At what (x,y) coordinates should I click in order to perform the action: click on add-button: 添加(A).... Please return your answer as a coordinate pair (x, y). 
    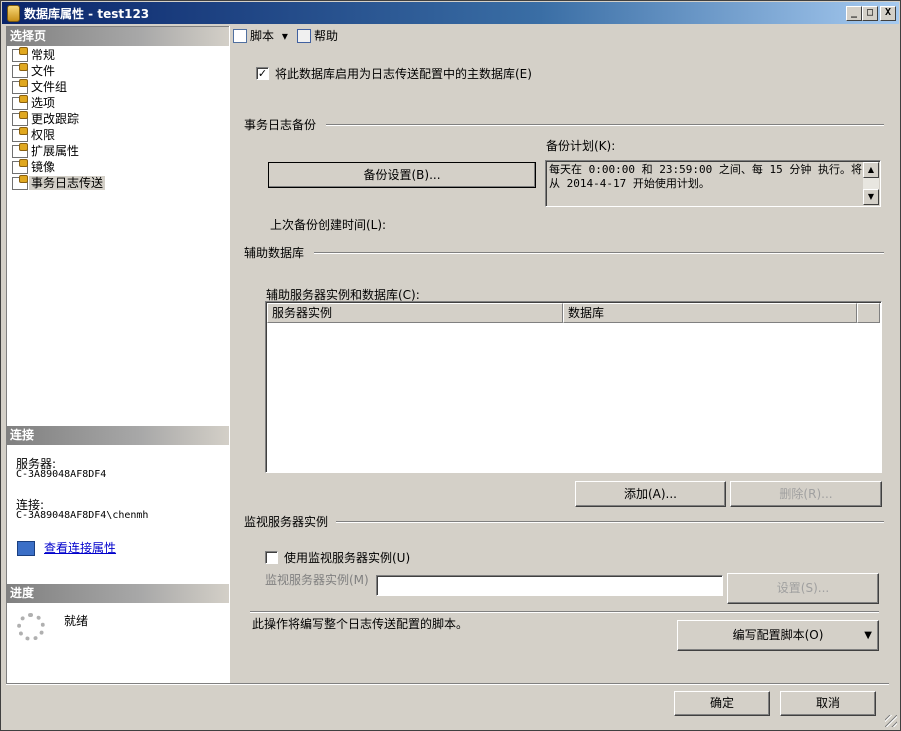
    Looking at the image, I should click on (650, 494).